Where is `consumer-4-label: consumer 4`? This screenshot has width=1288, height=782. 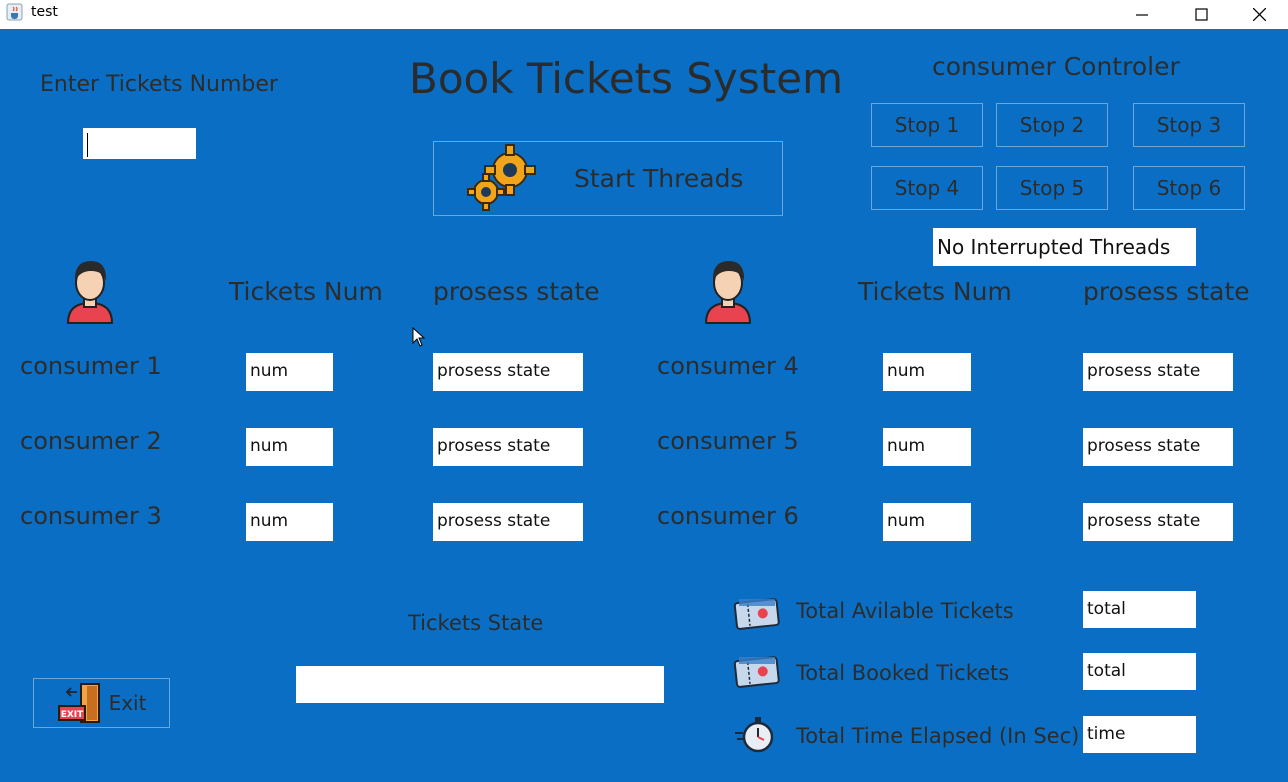 consumer-4-label: consumer 4 is located at coordinates (728, 366).